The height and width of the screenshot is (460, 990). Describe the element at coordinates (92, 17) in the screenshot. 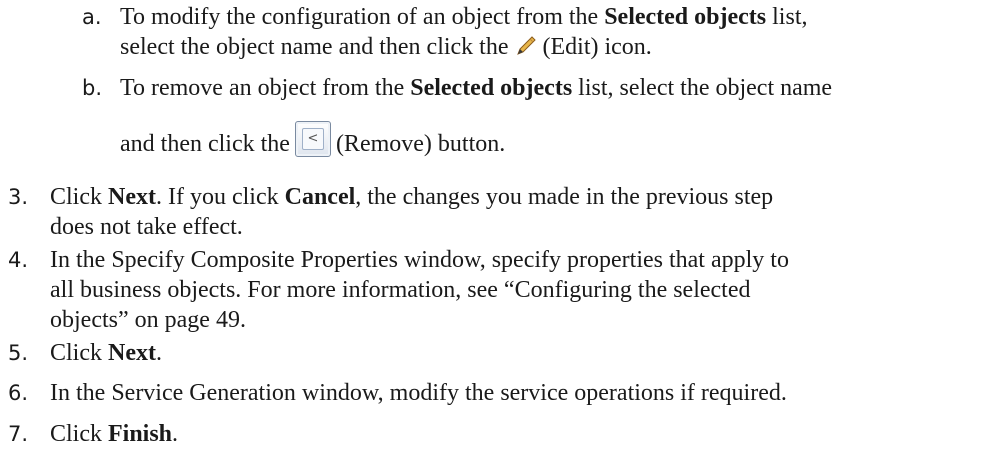

I see `step-a-marker: a.` at that location.